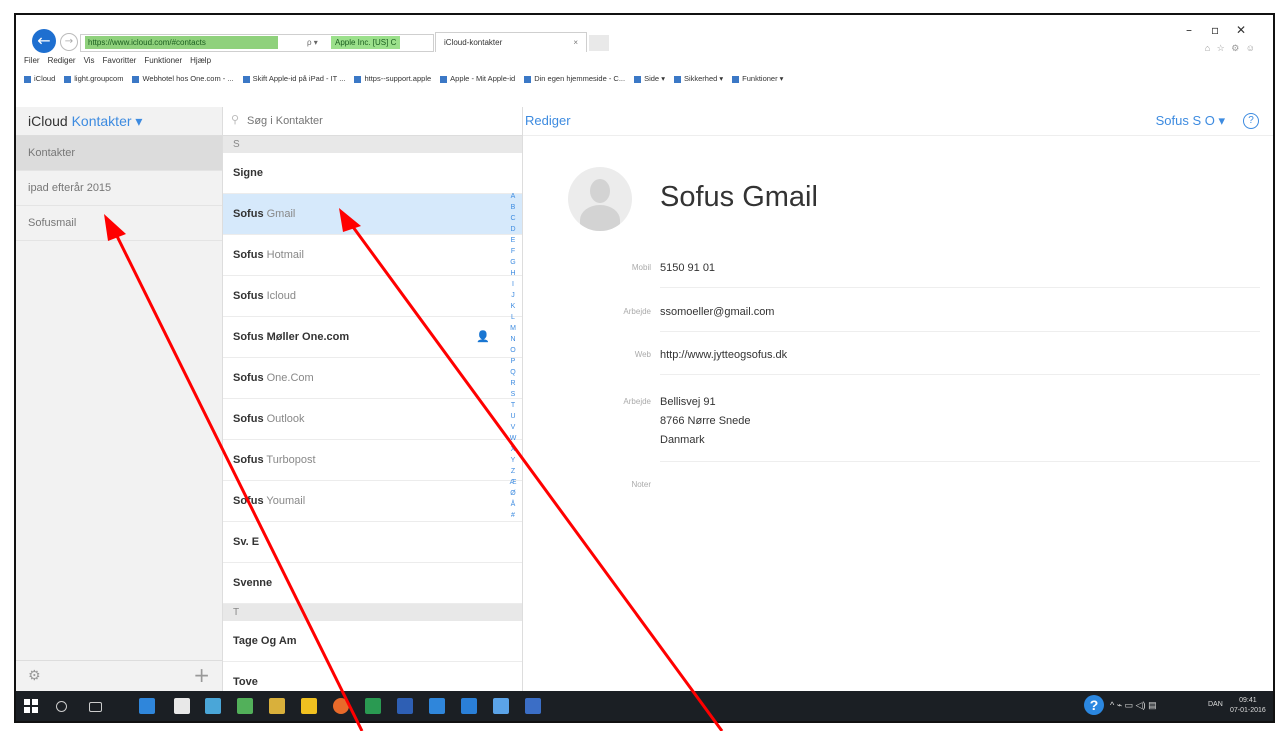  Describe the element at coordinates (369, 121) in the screenshot. I see `search-input` at that location.